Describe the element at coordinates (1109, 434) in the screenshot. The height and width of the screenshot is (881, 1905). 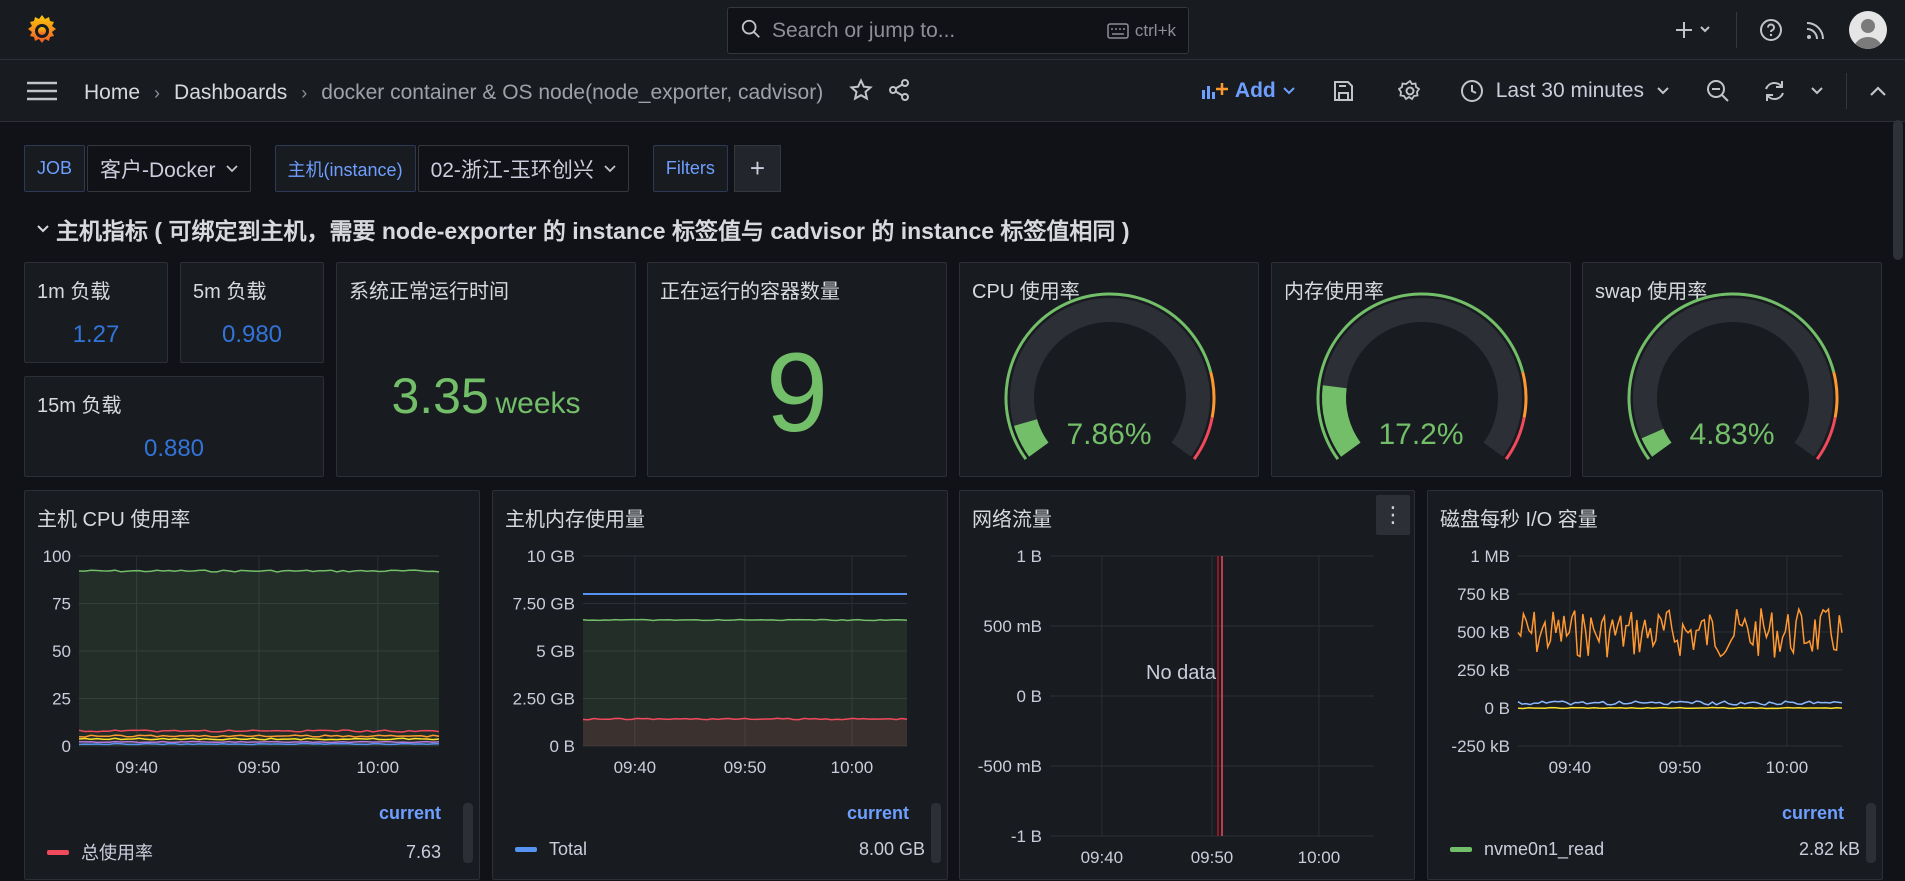
I see `gauge-value: 7.86%` at that location.